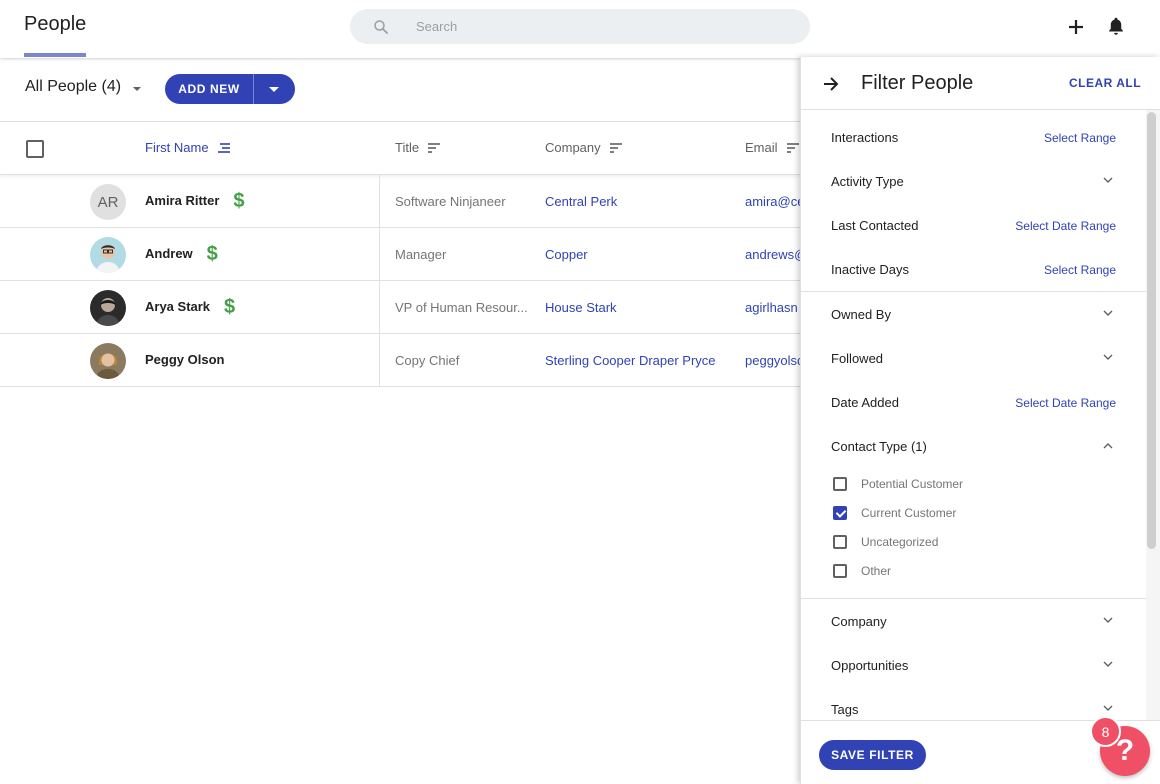  What do you see at coordinates (182, 200) in the screenshot?
I see `person-name: Amira Ritter` at bounding box center [182, 200].